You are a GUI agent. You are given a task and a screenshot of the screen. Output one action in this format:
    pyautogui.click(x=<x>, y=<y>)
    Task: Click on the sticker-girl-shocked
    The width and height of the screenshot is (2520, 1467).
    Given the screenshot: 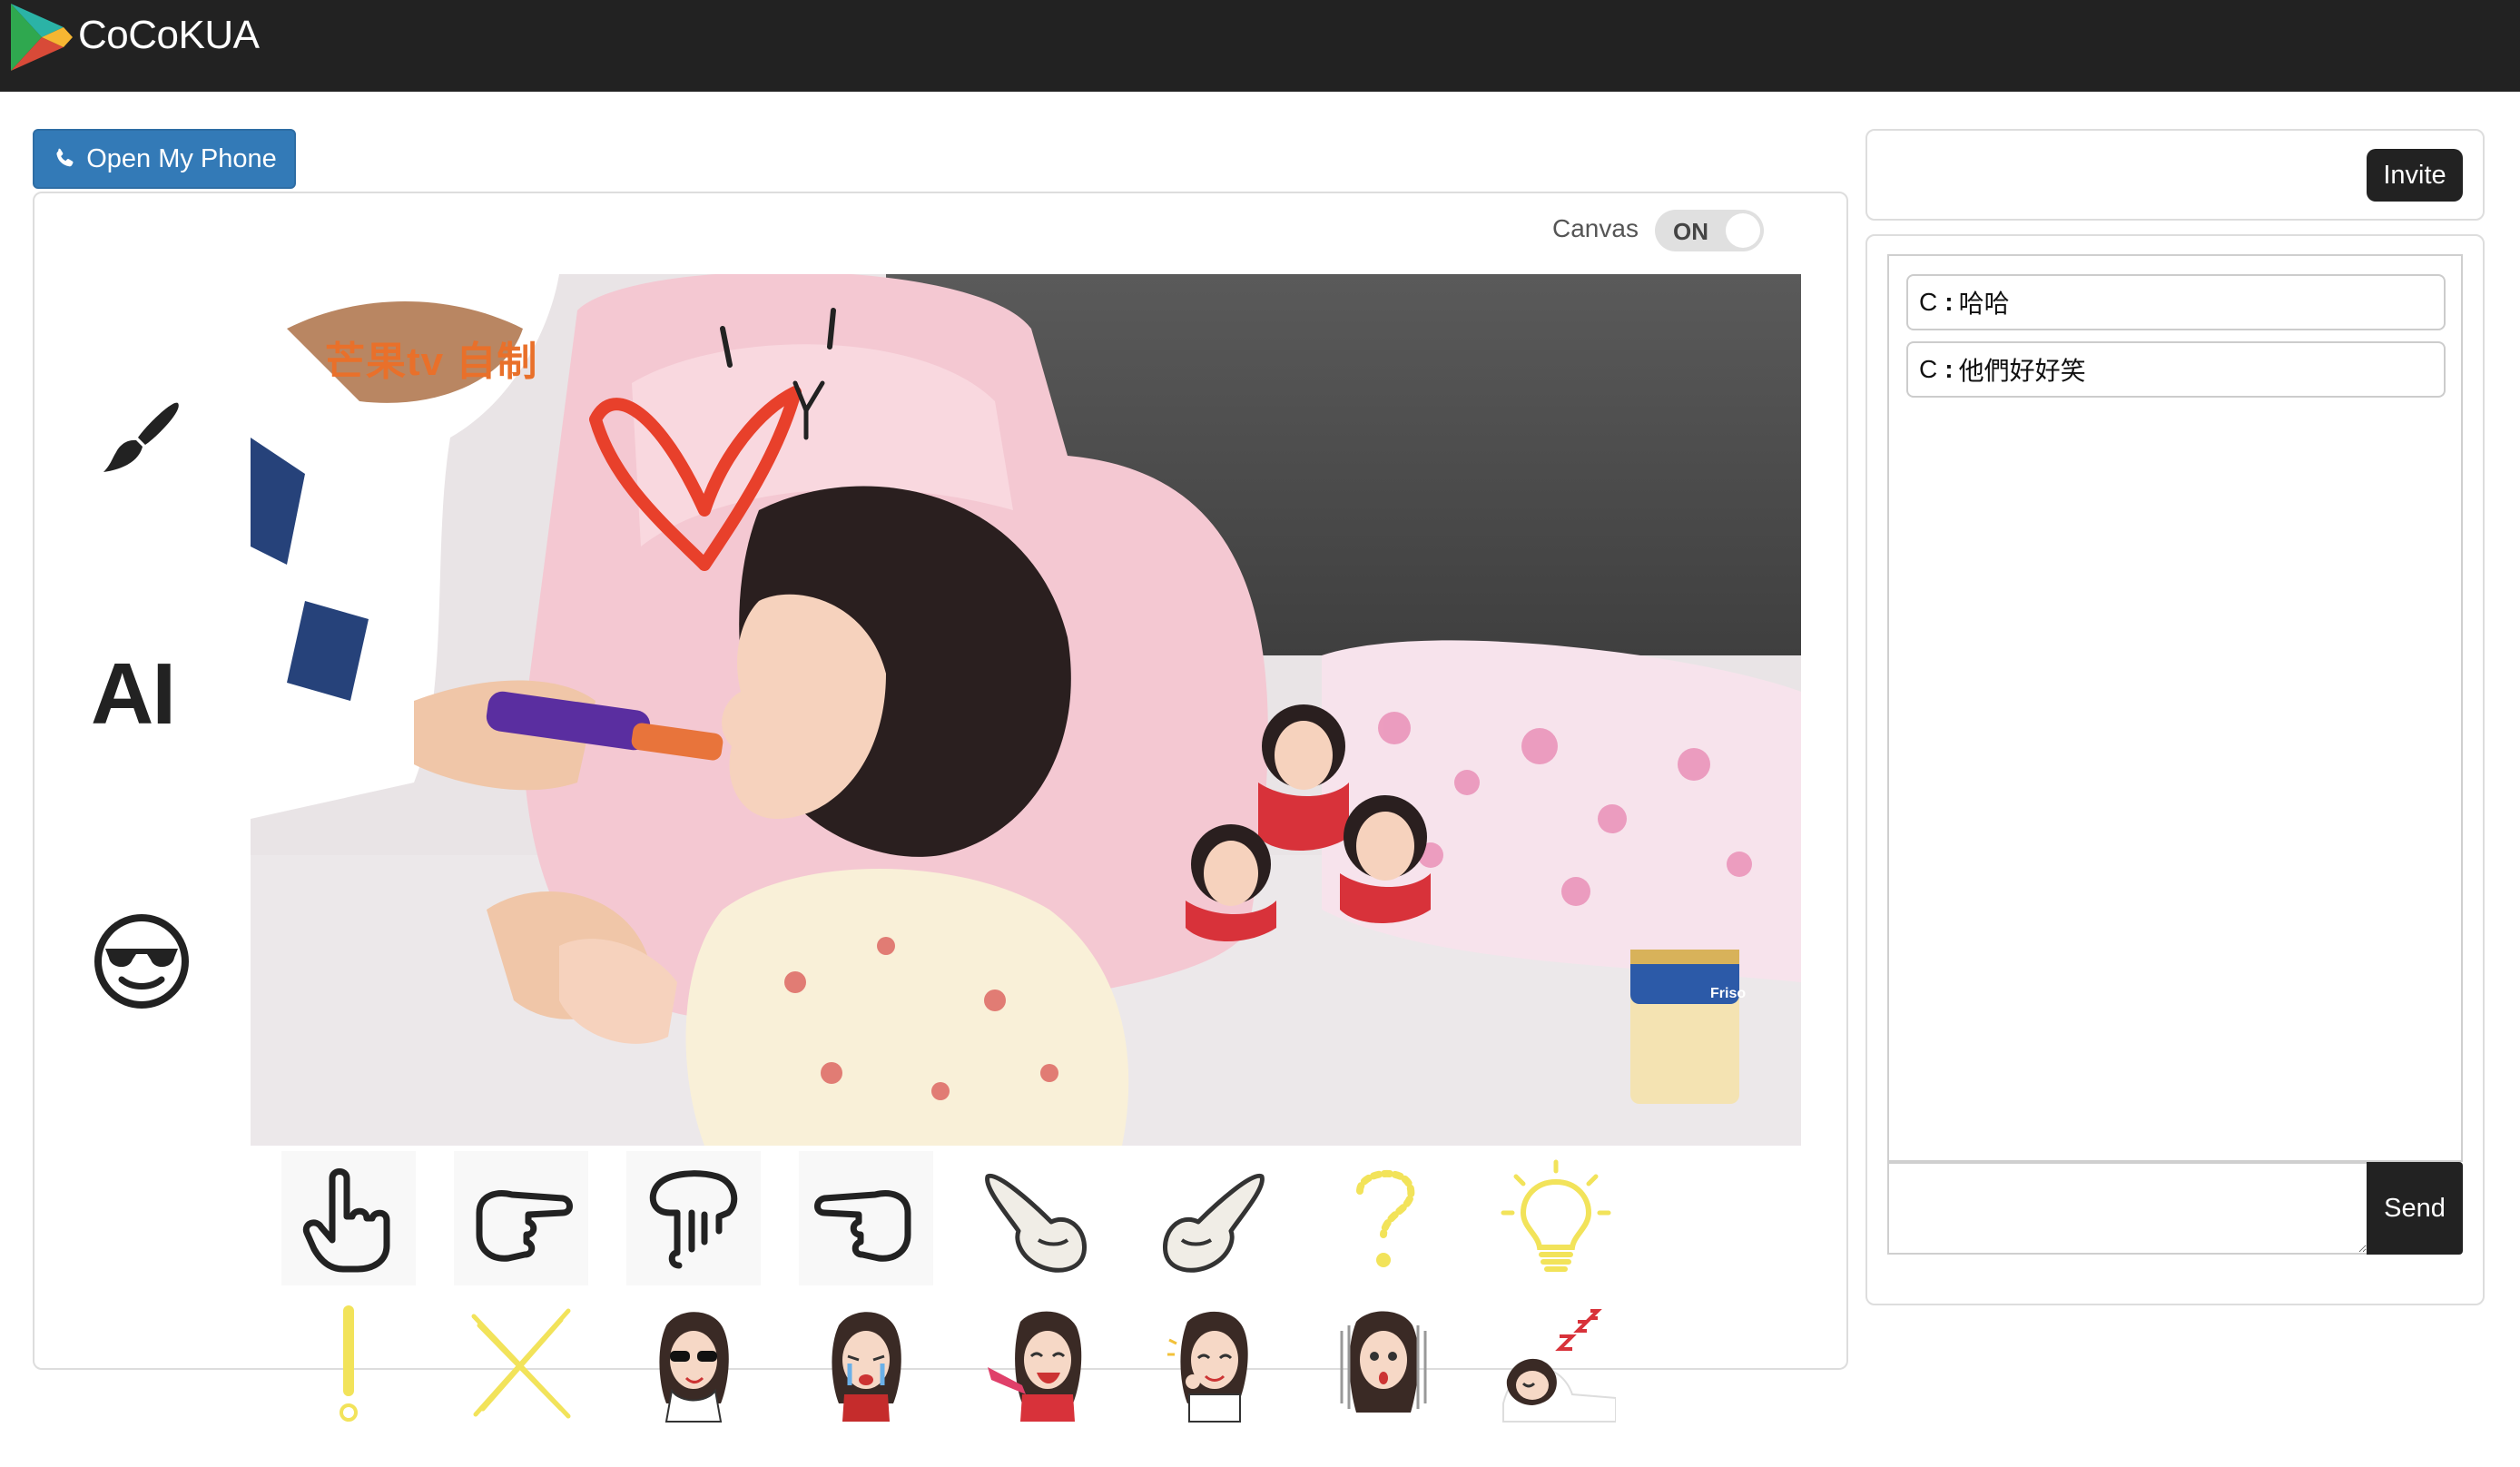 What is the action you would take?
    pyautogui.click(x=1383, y=1363)
    